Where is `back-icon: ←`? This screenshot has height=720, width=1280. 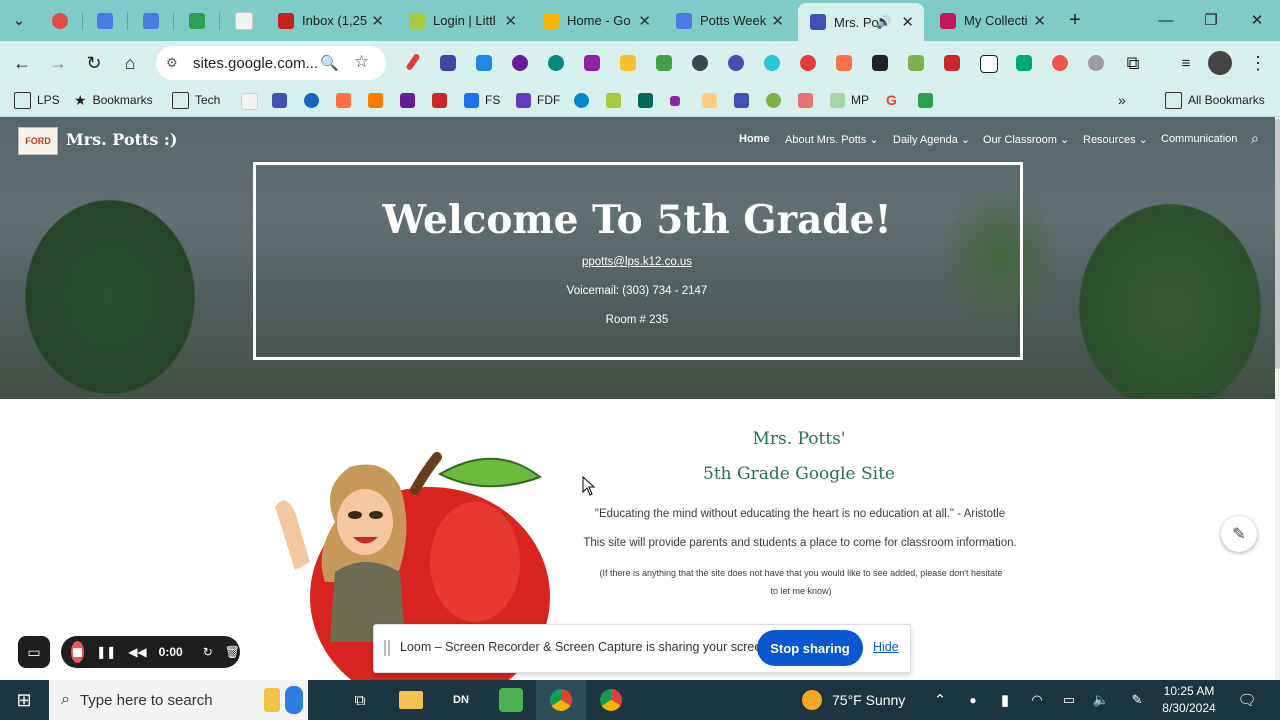
back-icon: ← is located at coordinates (22, 63).